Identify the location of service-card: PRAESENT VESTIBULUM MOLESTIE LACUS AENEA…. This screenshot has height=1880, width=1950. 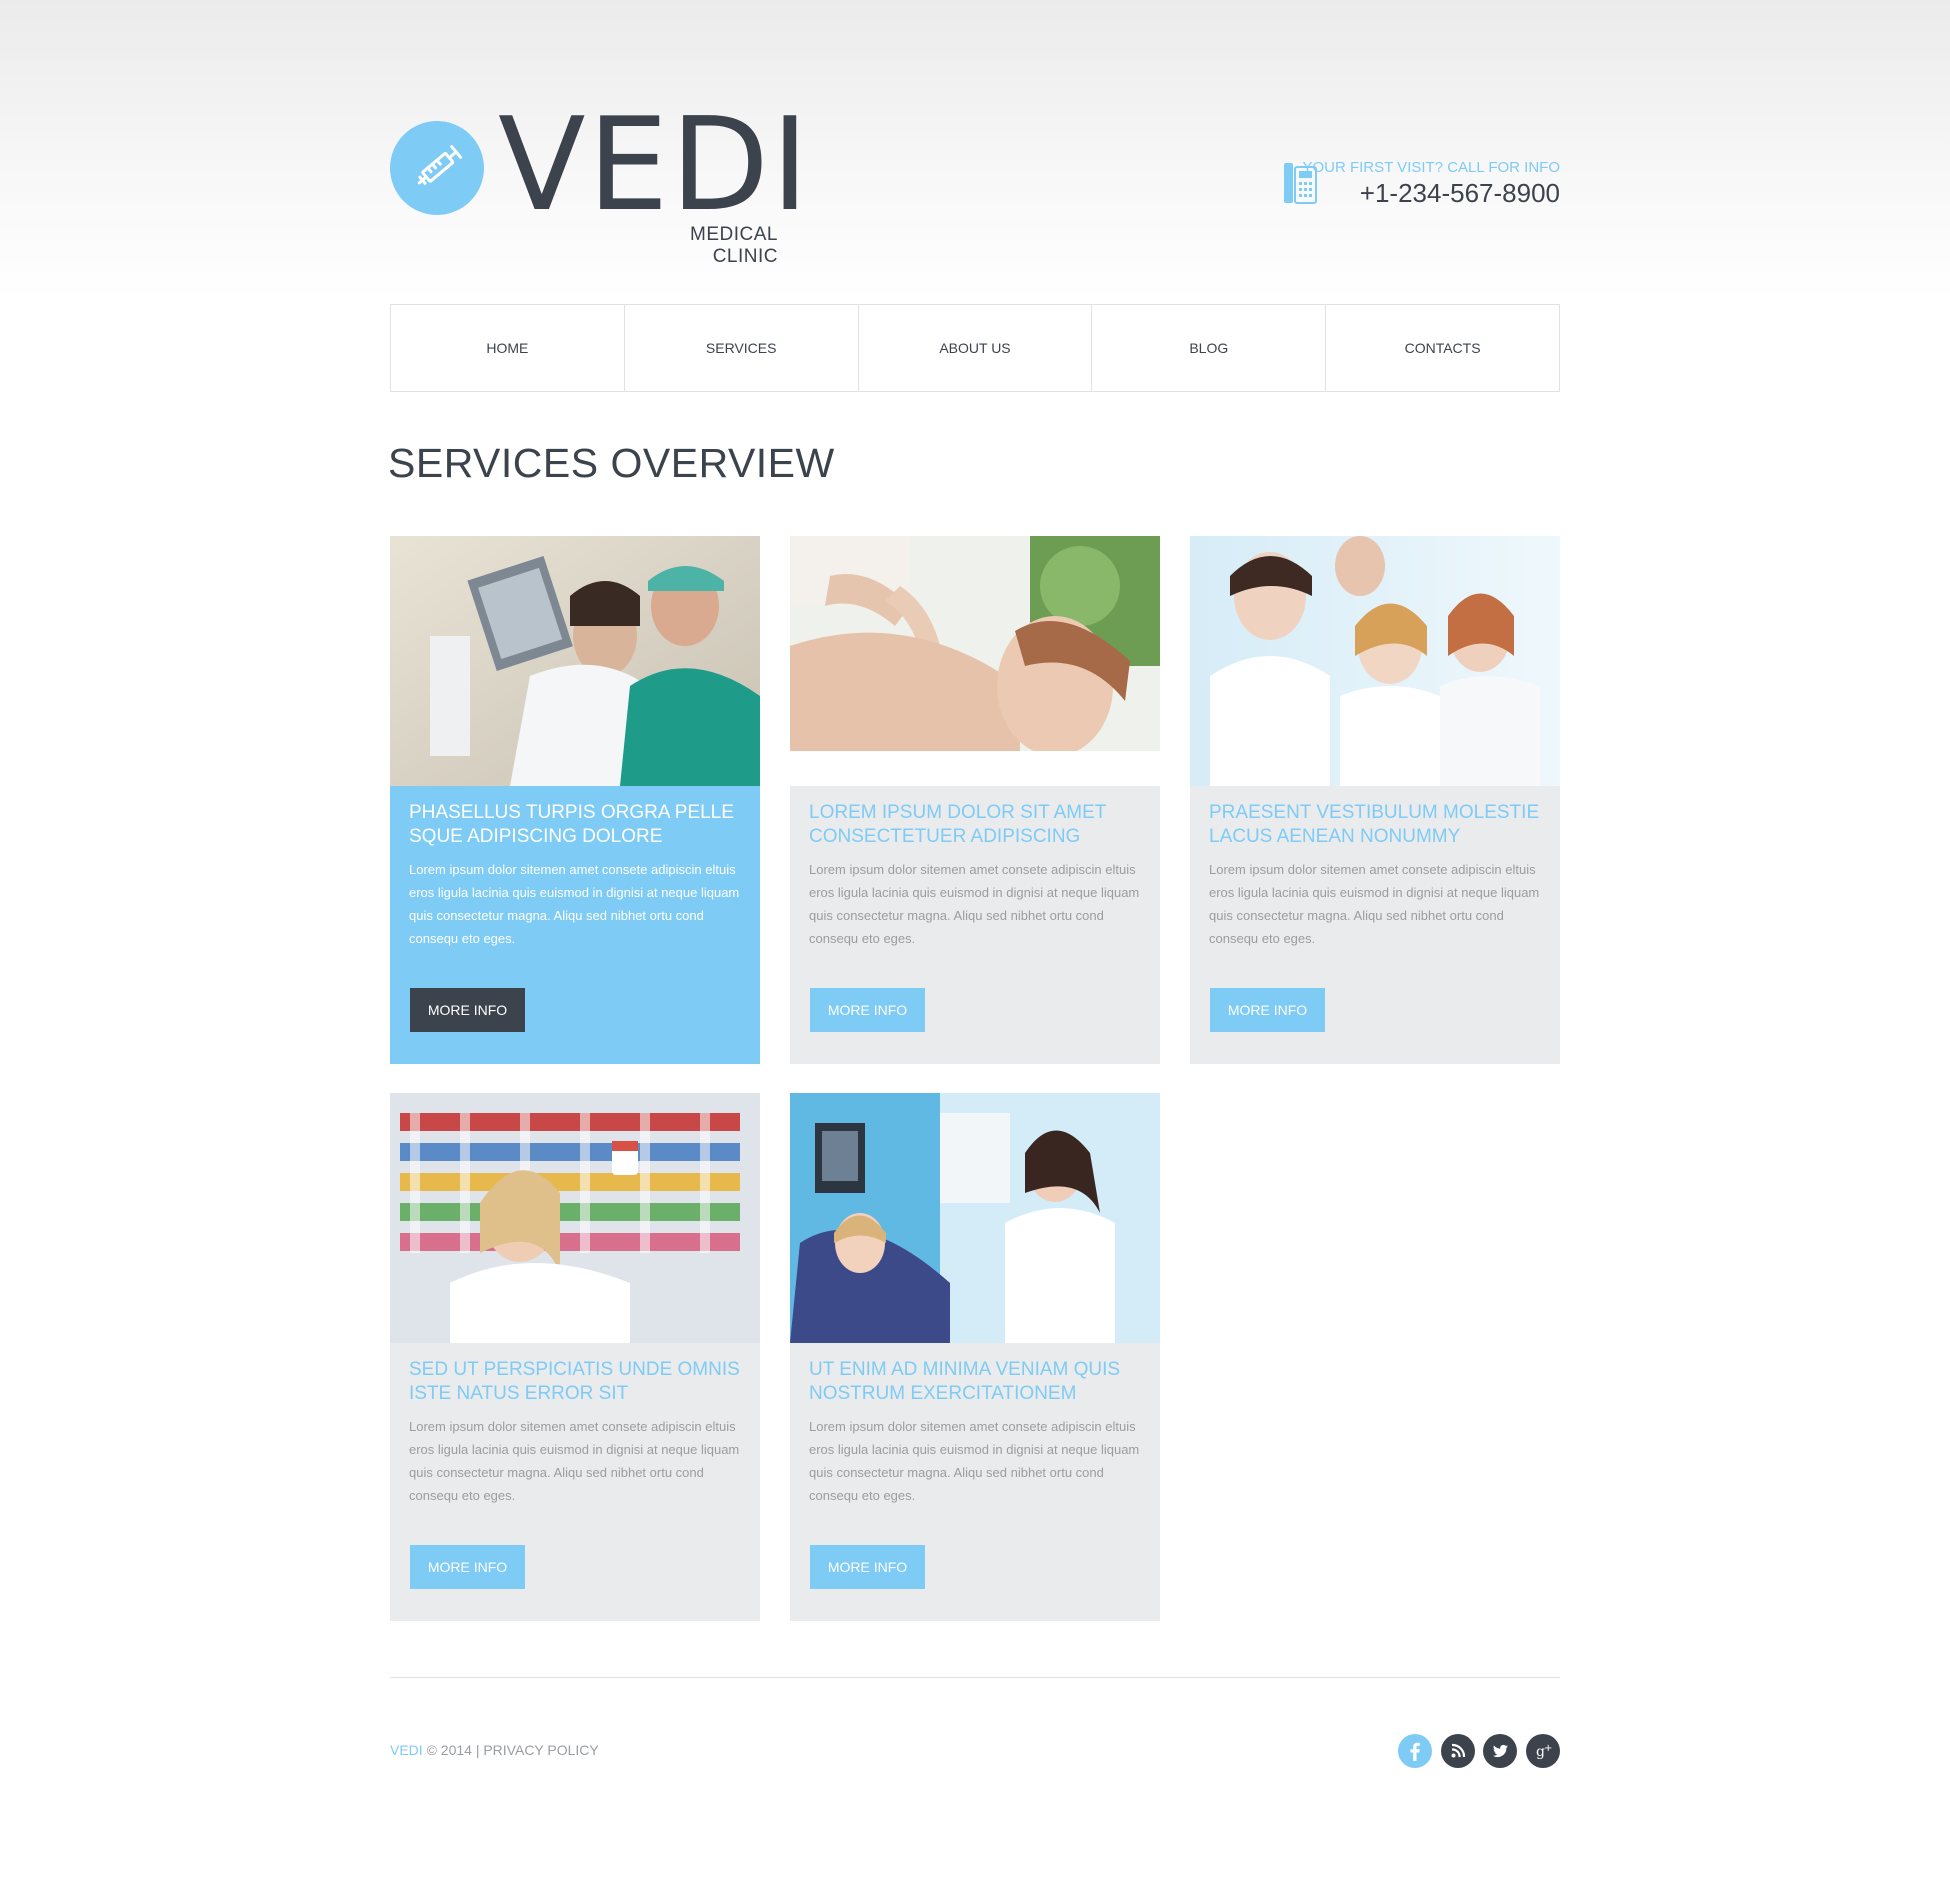
(1375, 800).